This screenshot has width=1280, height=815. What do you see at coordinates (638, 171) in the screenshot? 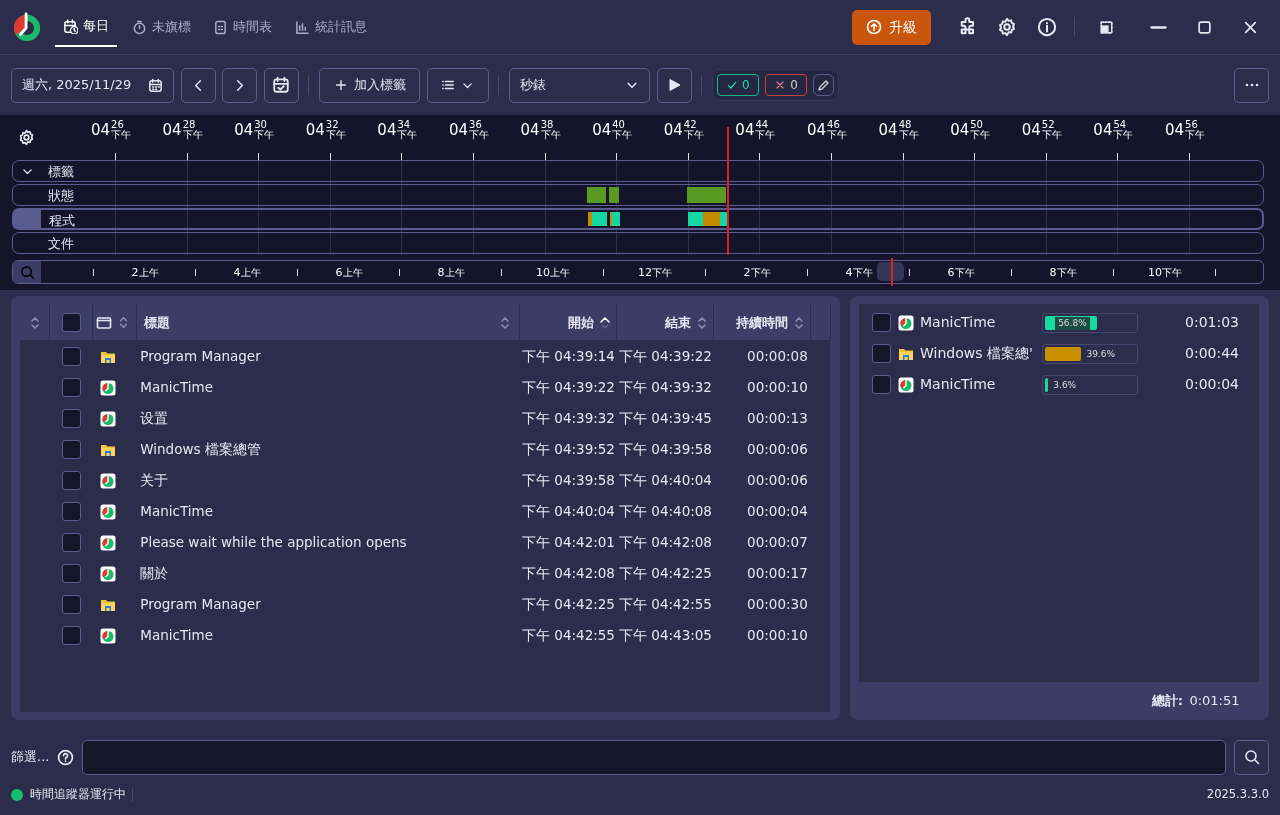
I see `timeline-row: 標籤` at bounding box center [638, 171].